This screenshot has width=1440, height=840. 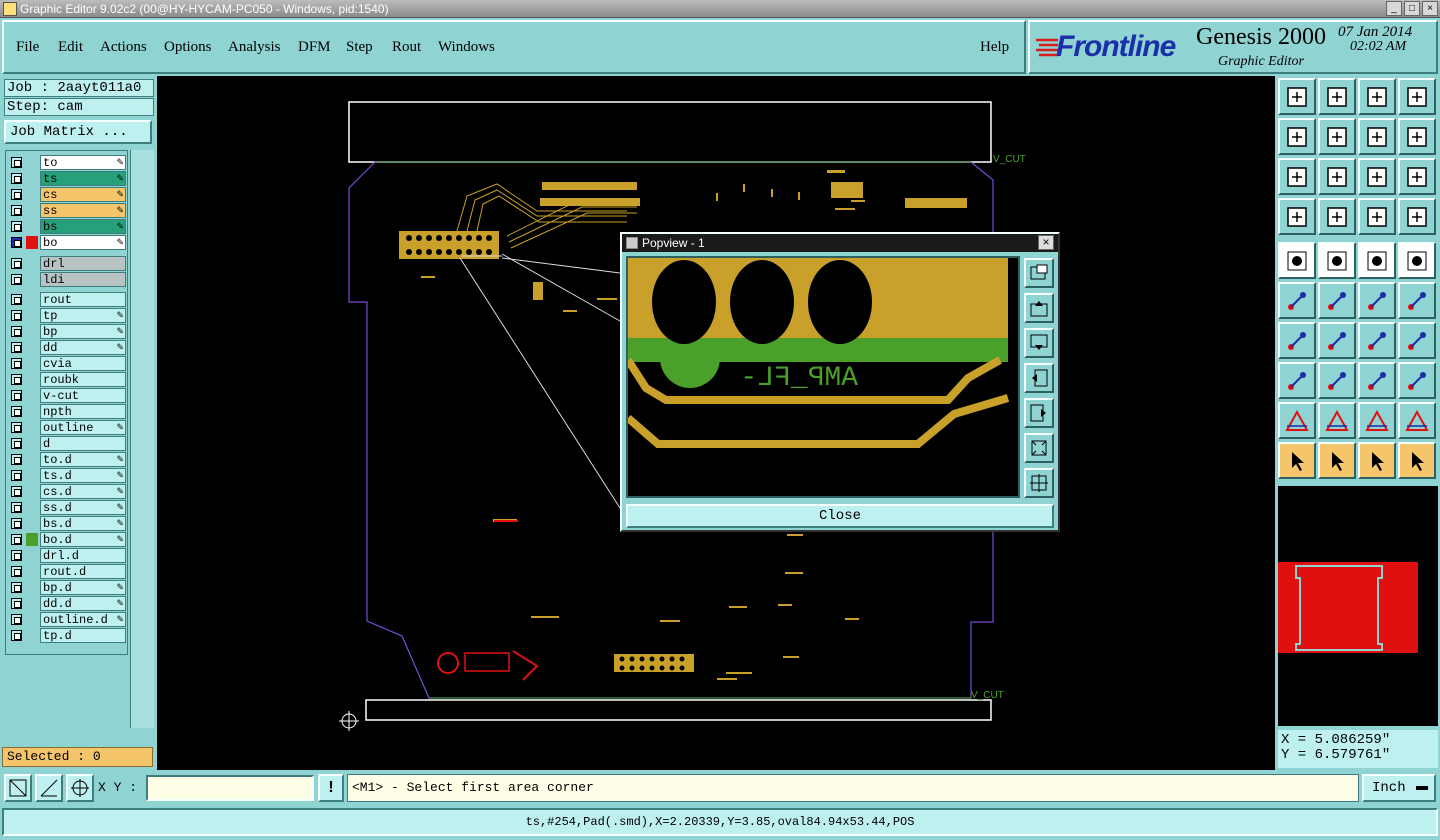 What do you see at coordinates (1377, 260) in the screenshot?
I see `measure-button` at bounding box center [1377, 260].